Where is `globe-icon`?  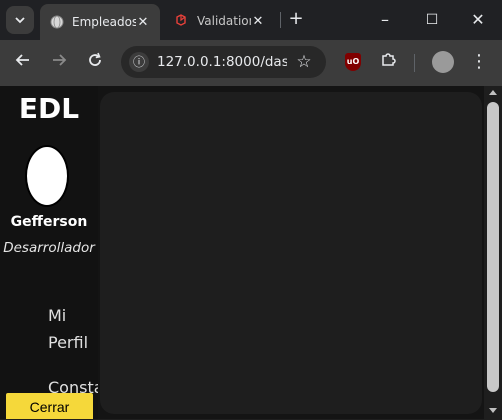 globe-icon is located at coordinates (57, 22).